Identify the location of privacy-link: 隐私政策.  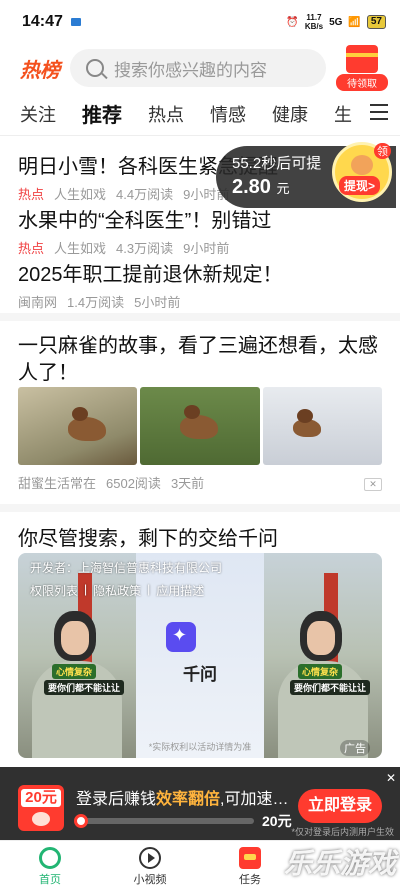
(117, 590).